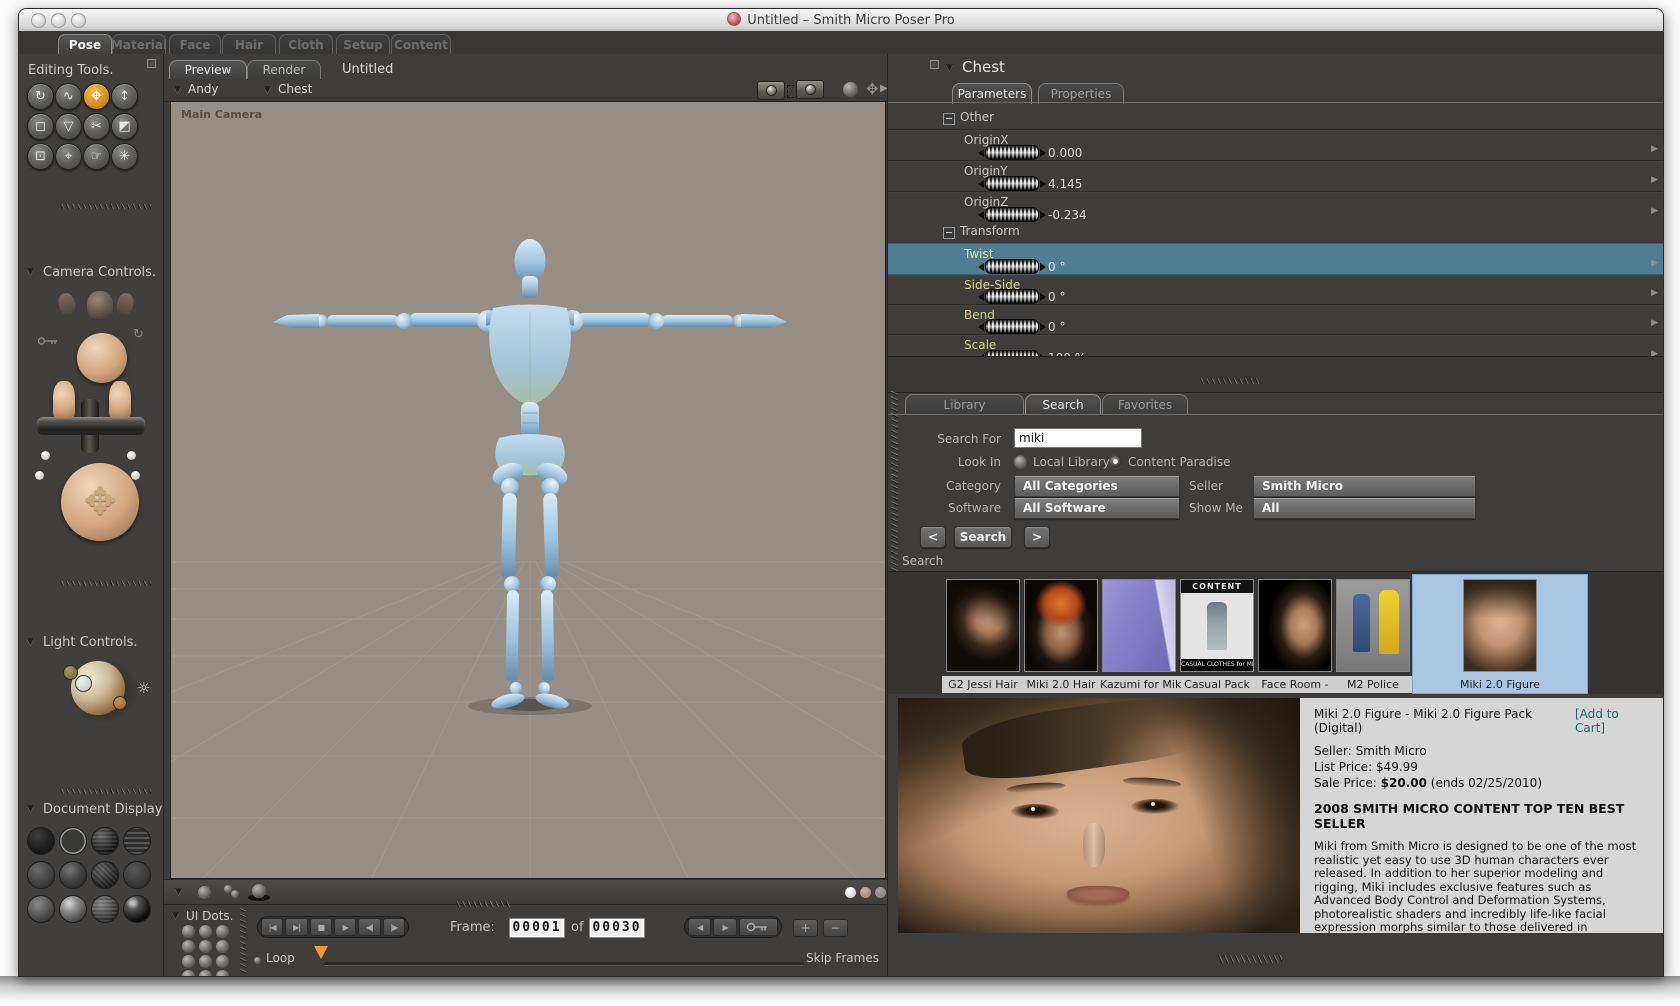 This screenshot has width=1680, height=1006. I want to click on tab-properties: Properties, so click(1081, 93).